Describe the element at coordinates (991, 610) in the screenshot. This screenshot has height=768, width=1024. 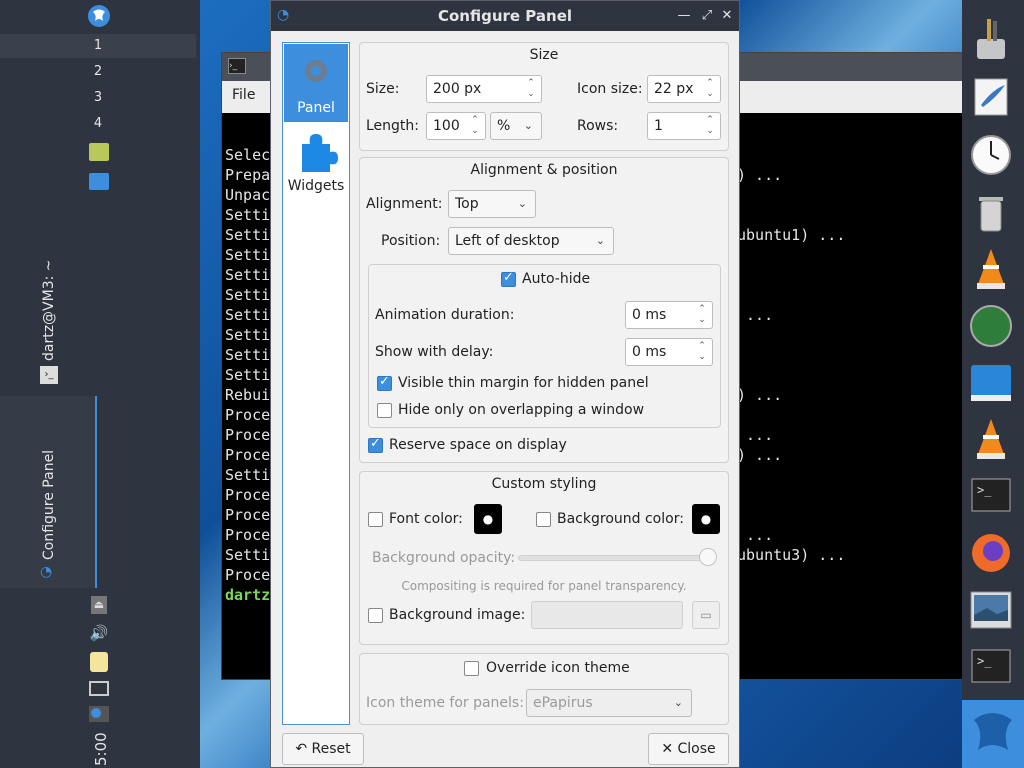
I see `image-viewer-icon` at that location.